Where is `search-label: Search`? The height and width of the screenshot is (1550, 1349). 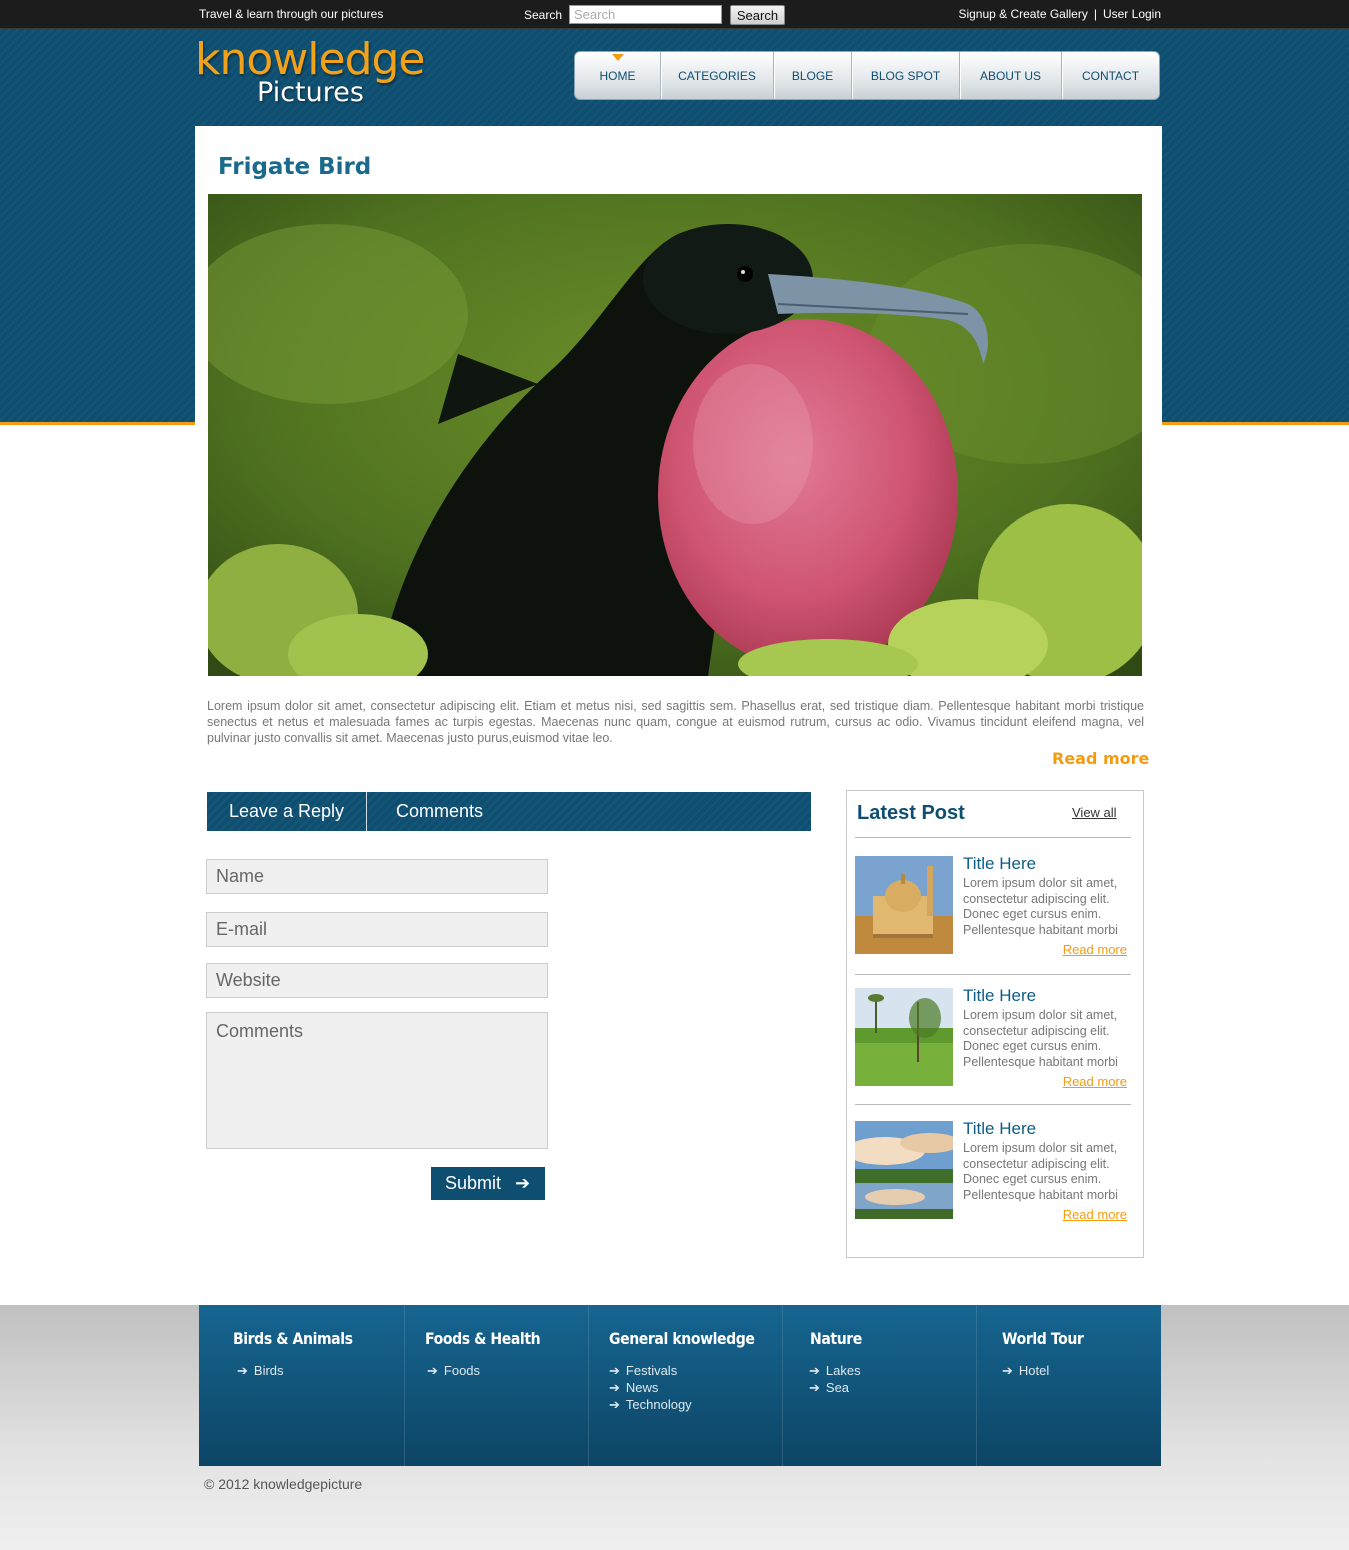 search-label: Search is located at coordinates (543, 15).